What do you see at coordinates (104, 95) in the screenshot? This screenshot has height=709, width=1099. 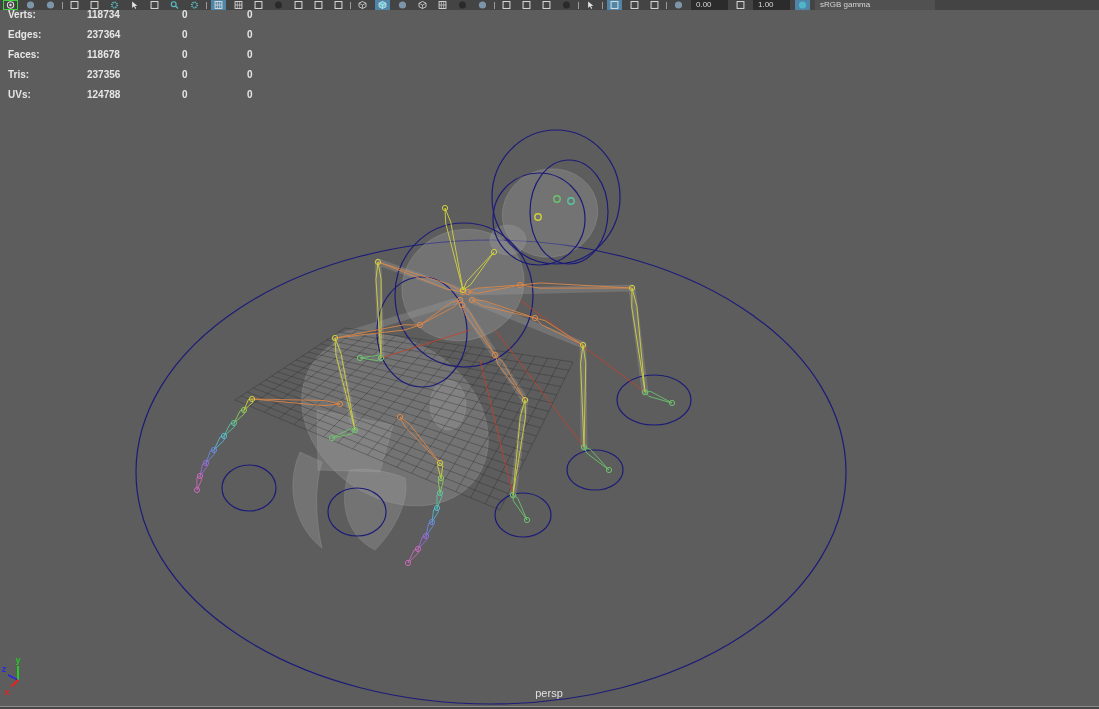 I see `stat-value: 124788` at bounding box center [104, 95].